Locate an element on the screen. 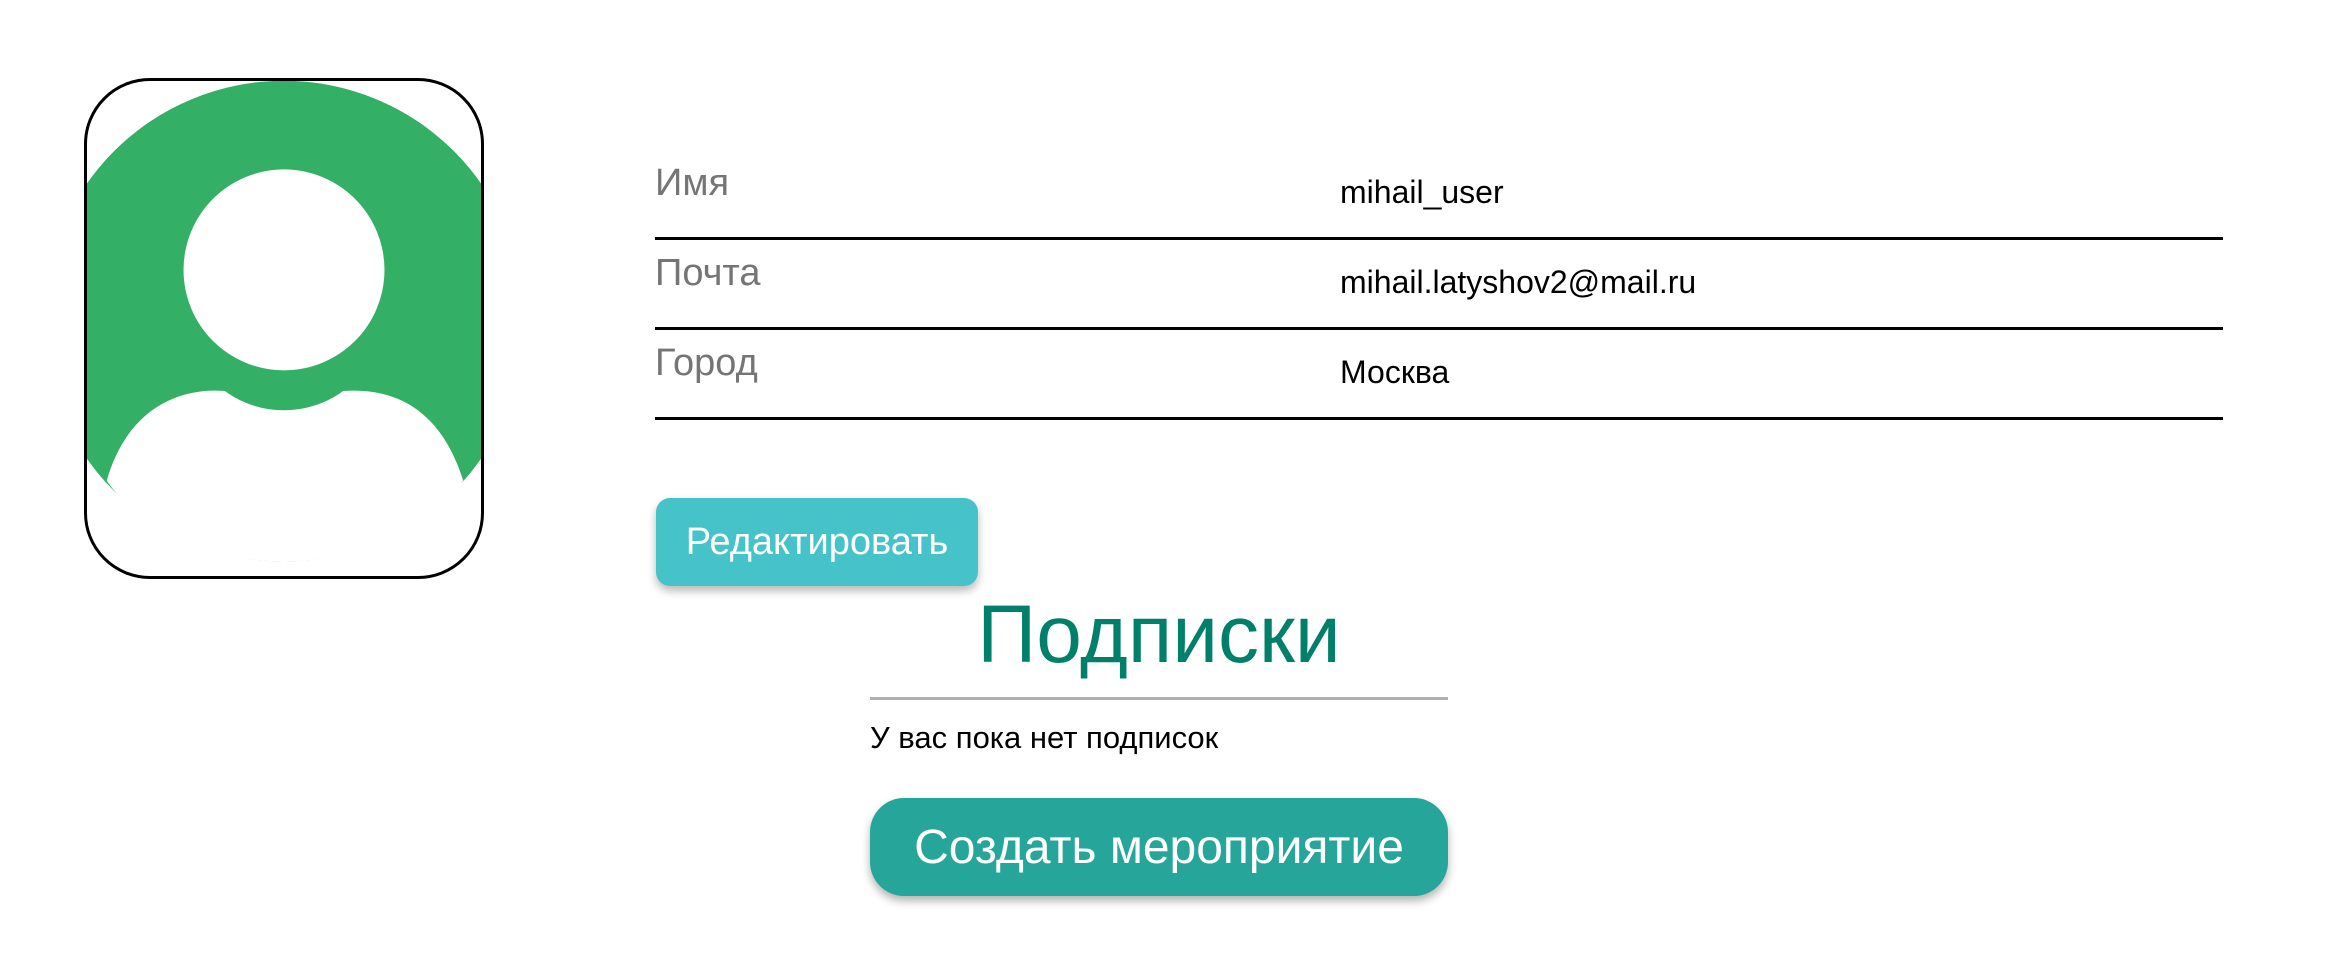 The image size is (2333, 954). subscriptions-divider is located at coordinates (1159, 698).